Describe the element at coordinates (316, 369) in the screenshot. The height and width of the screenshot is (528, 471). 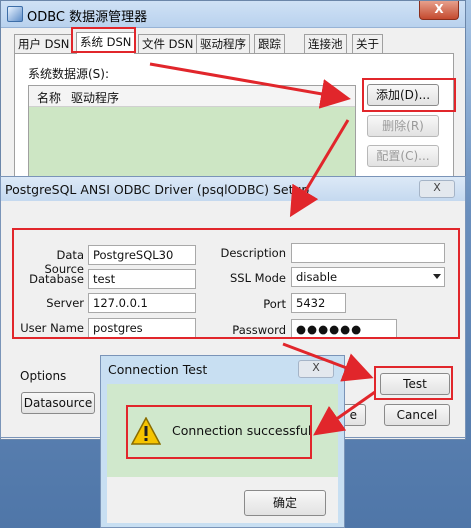
I see `connection-test-close-button: X` at that location.